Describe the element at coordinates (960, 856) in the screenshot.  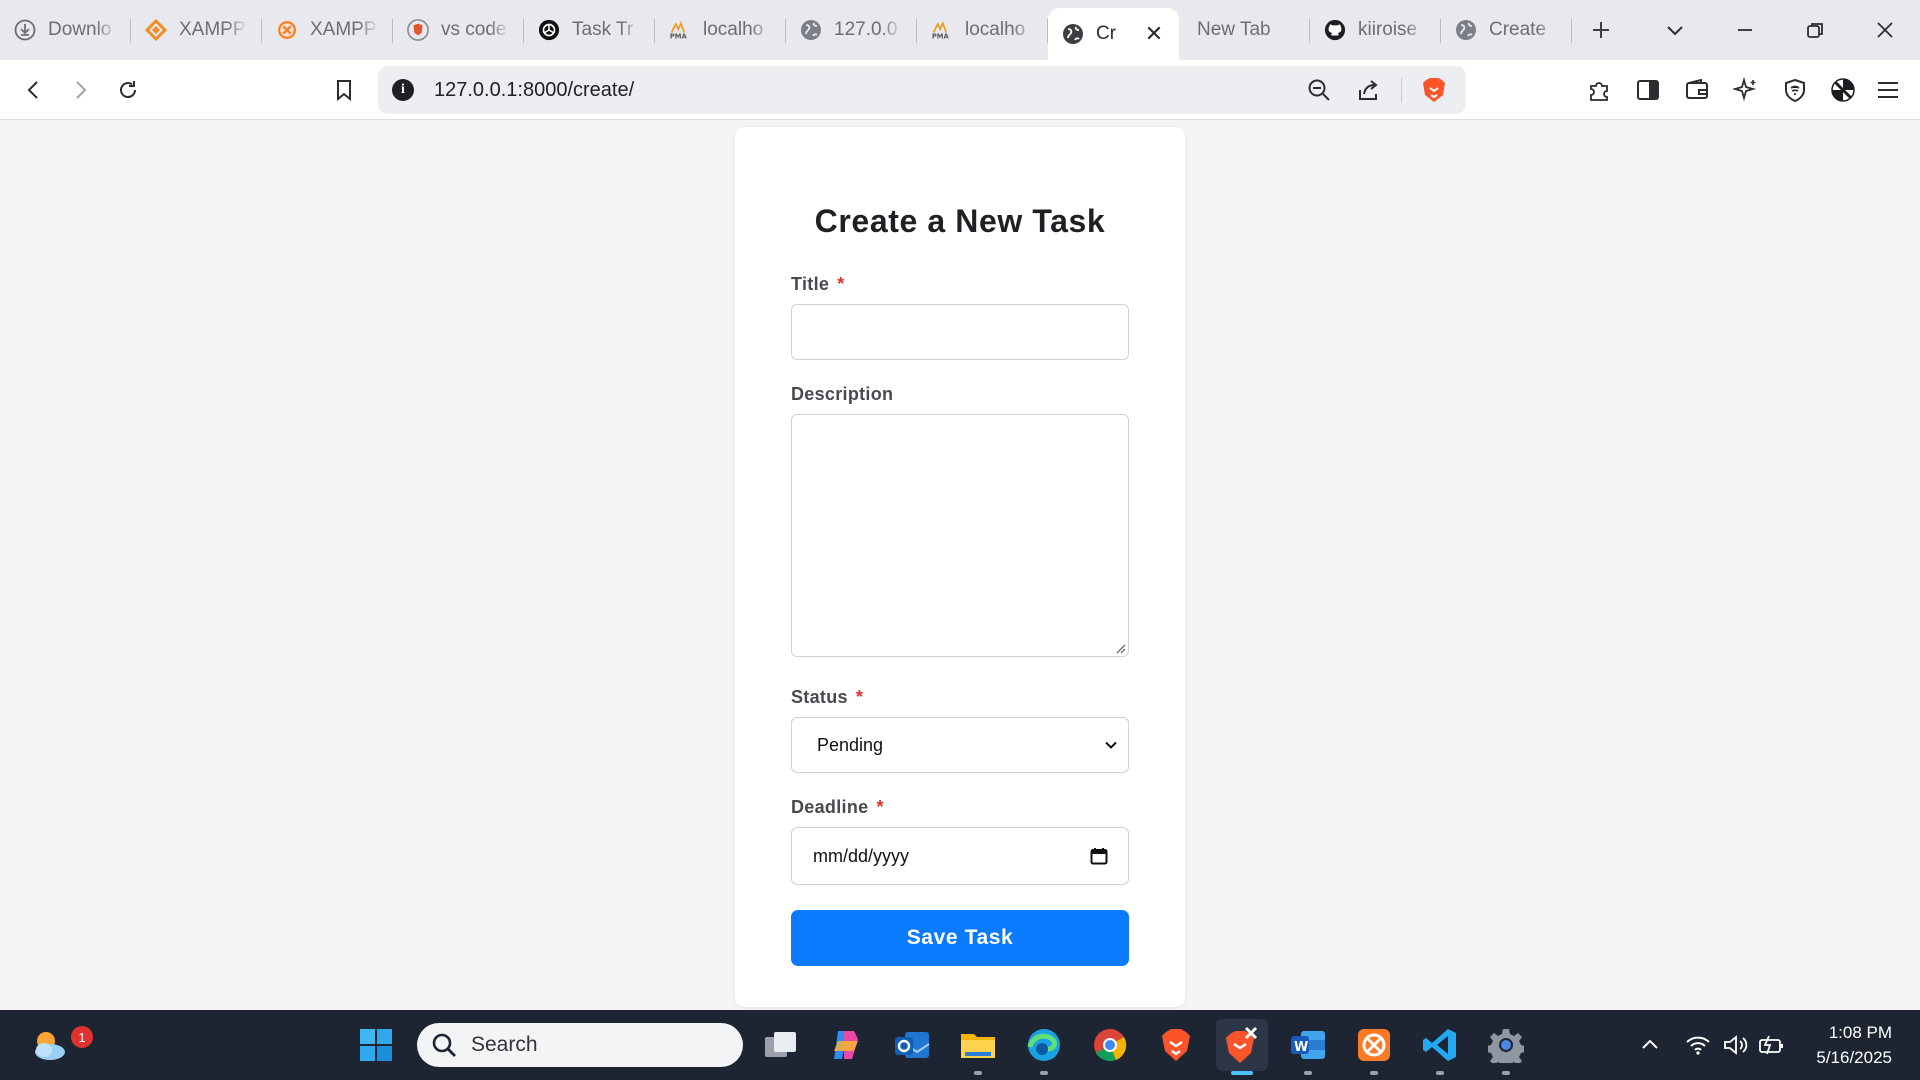
I see `deadline-date-input: mm/dd/yyyy` at that location.